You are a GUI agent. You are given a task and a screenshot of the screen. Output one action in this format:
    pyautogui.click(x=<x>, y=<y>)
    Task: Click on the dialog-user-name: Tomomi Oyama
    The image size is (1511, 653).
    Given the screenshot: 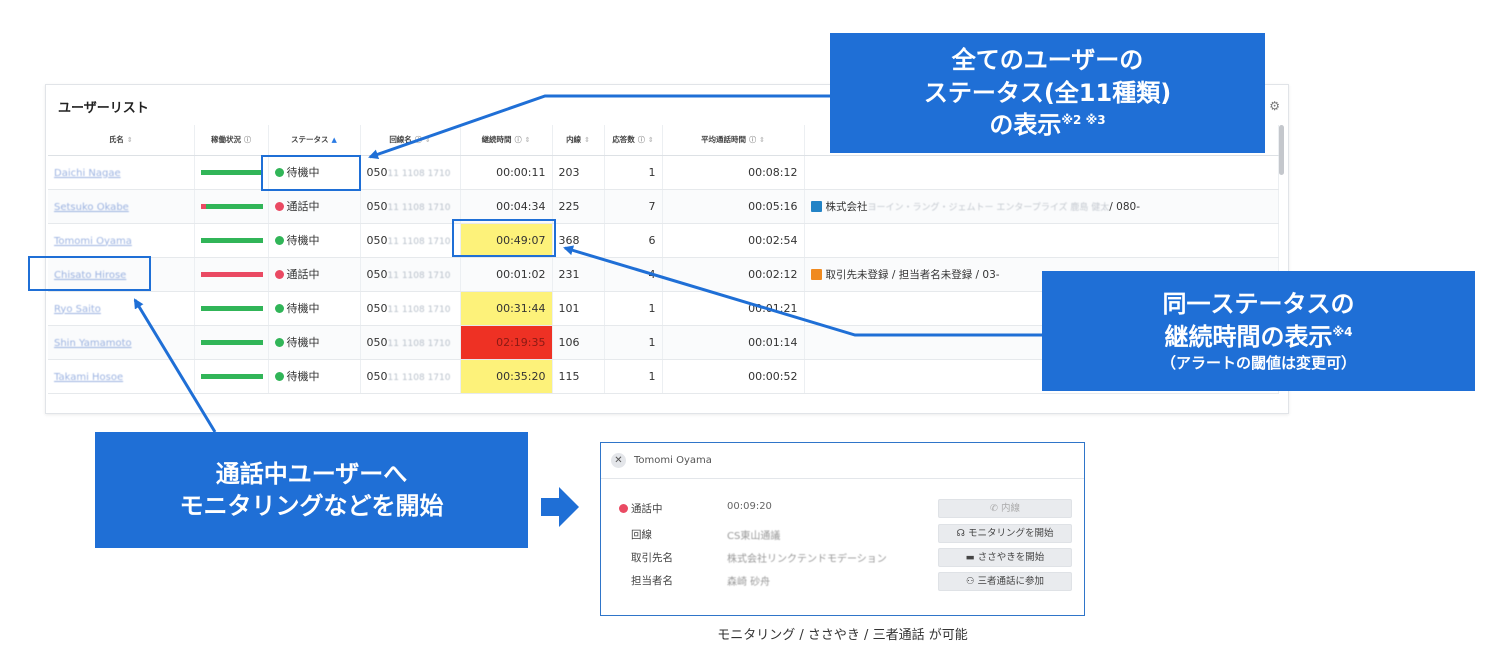 What is the action you would take?
    pyautogui.click(x=673, y=460)
    